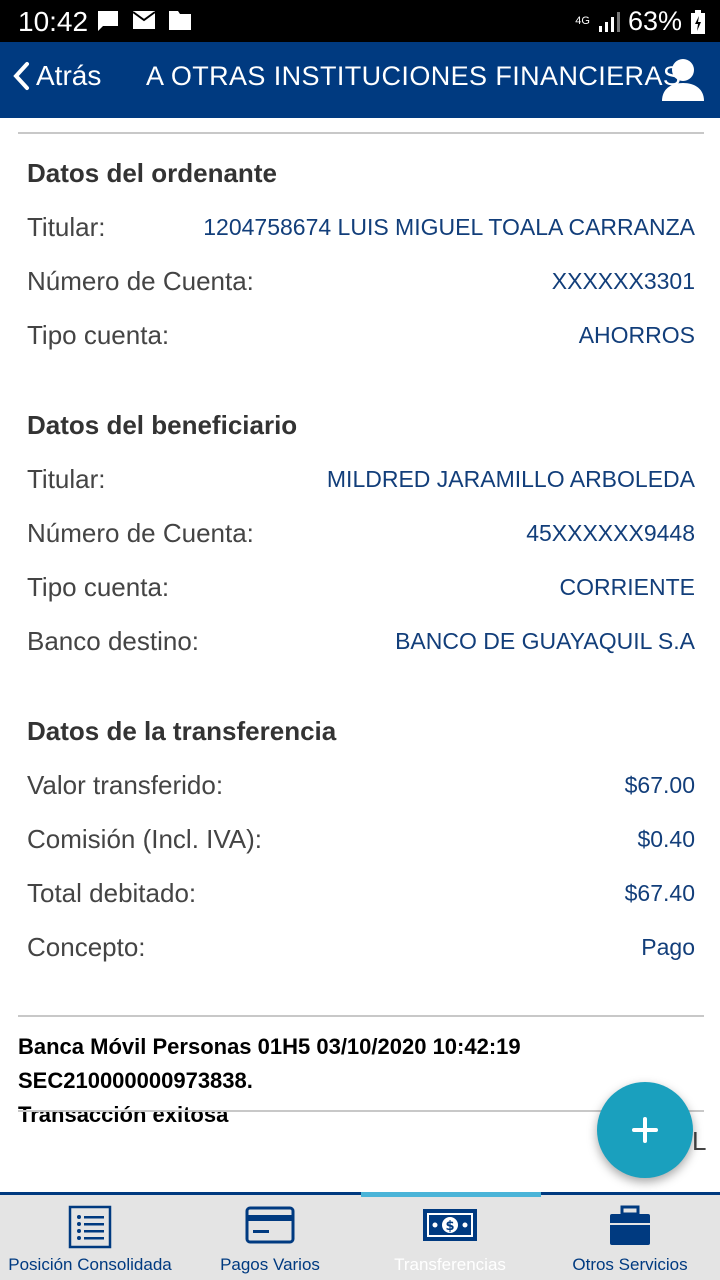  What do you see at coordinates (699, 1141) in the screenshot?
I see `partial-text: L` at bounding box center [699, 1141].